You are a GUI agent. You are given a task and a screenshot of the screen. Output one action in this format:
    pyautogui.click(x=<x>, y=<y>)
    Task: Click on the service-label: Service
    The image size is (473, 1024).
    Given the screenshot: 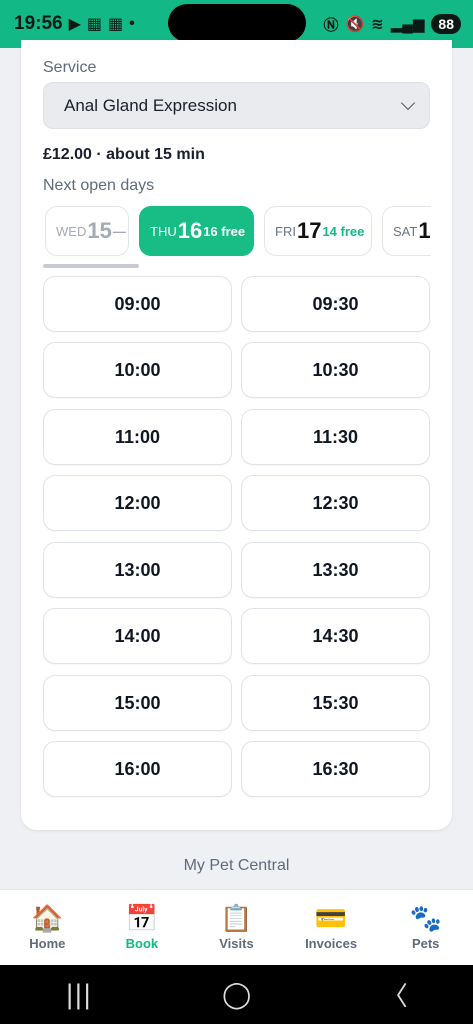 What is the action you would take?
    pyautogui.click(x=70, y=67)
    